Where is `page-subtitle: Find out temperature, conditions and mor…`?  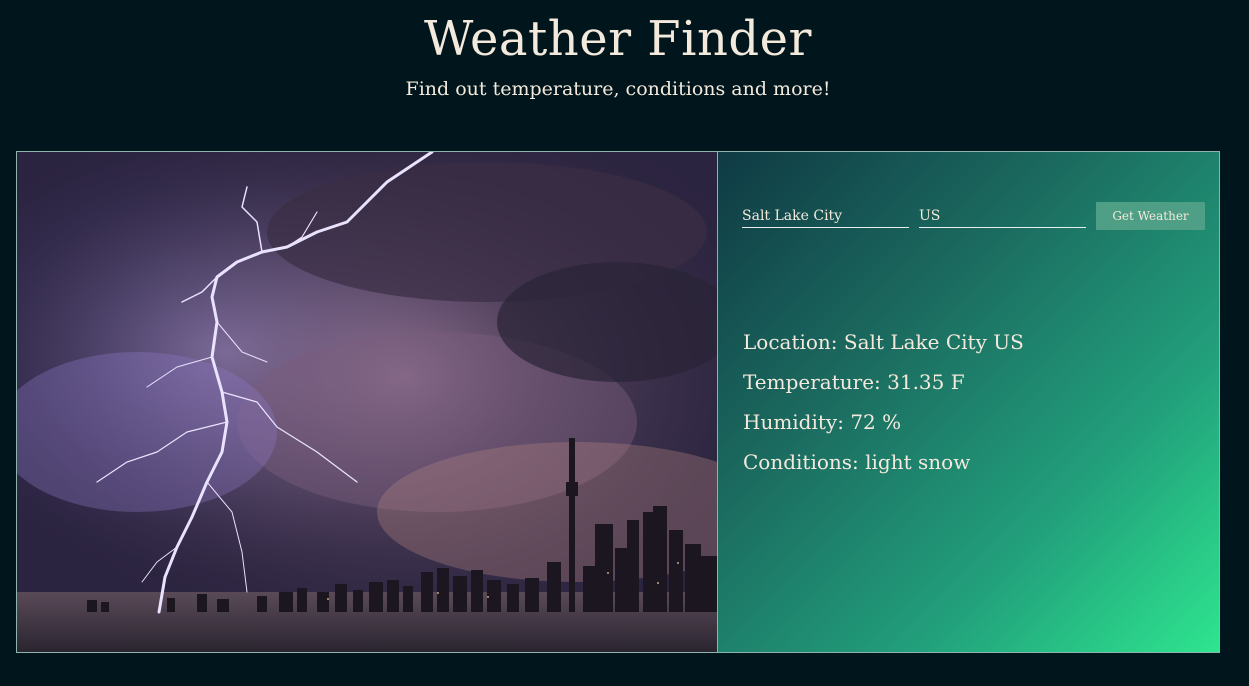 page-subtitle: Find out temperature, conditions and mor… is located at coordinates (618, 89).